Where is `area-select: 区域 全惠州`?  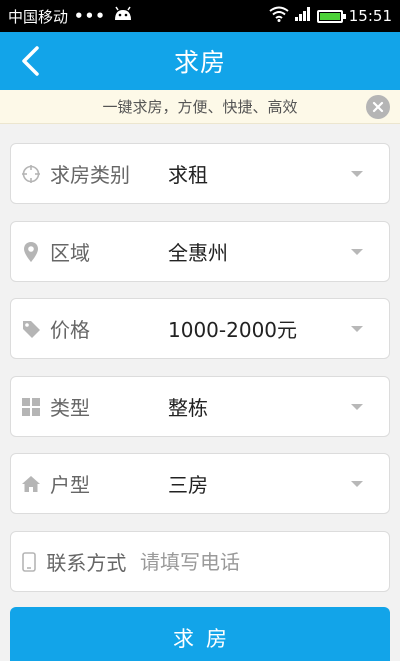
area-select: 区域 全惠州 is located at coordinates (200, 251).